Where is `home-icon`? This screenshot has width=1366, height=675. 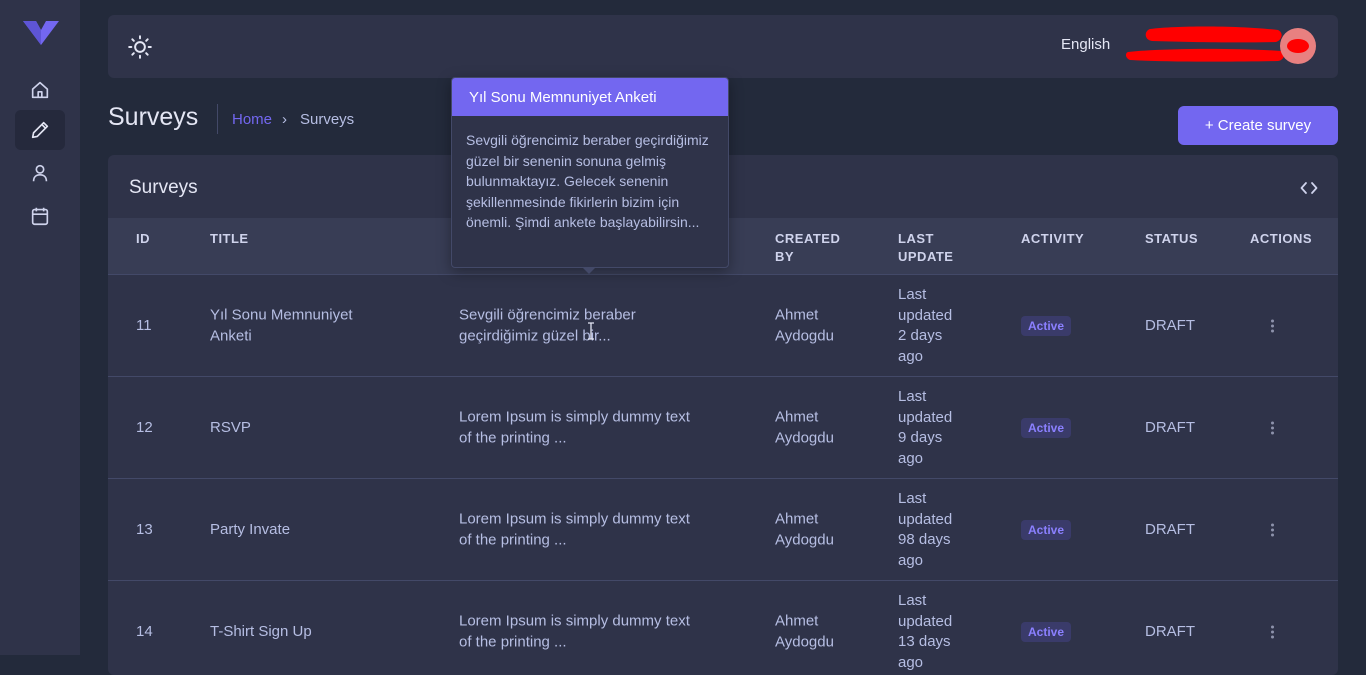
home-icon is located at coordinates (40, 90).